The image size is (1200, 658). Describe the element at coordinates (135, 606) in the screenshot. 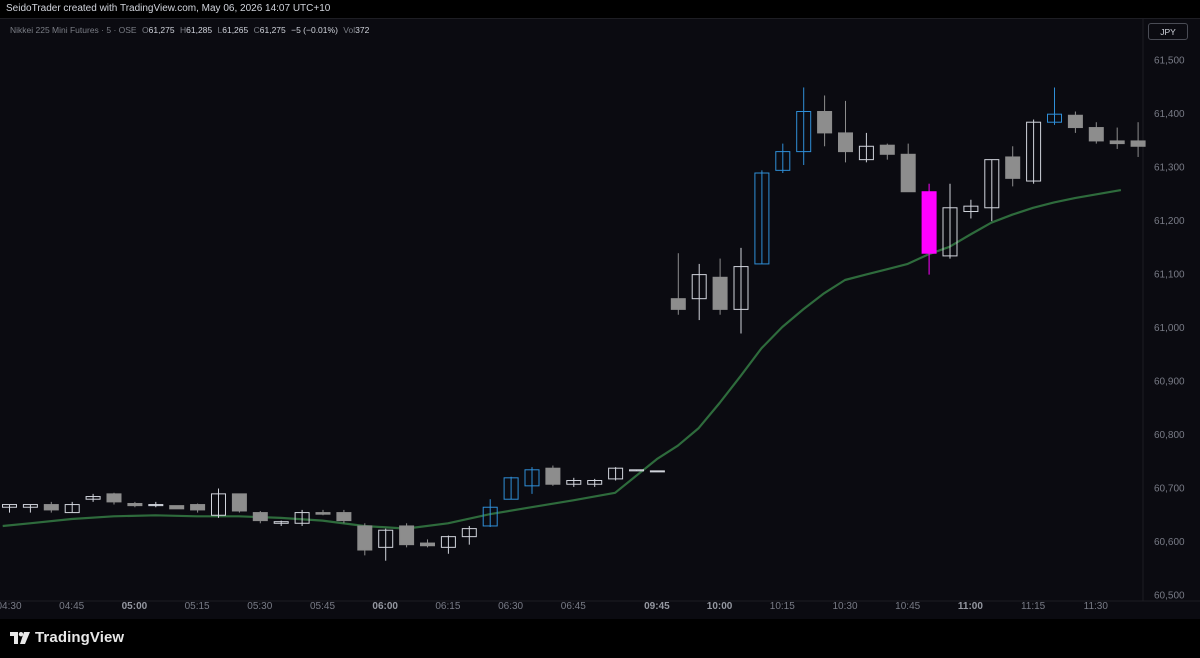

I see `x-tick-label: 05:00` at that location.